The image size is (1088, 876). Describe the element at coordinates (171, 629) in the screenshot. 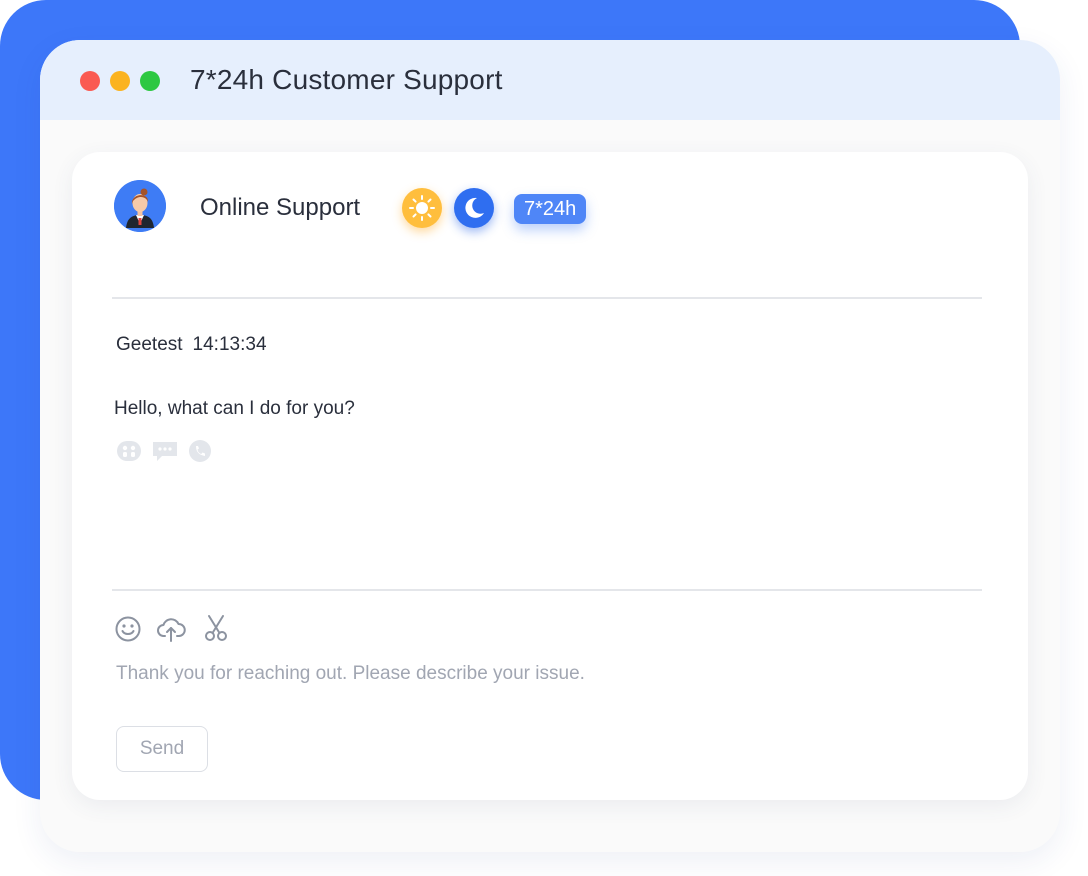

I see `upload-cloud-icon` at that location.